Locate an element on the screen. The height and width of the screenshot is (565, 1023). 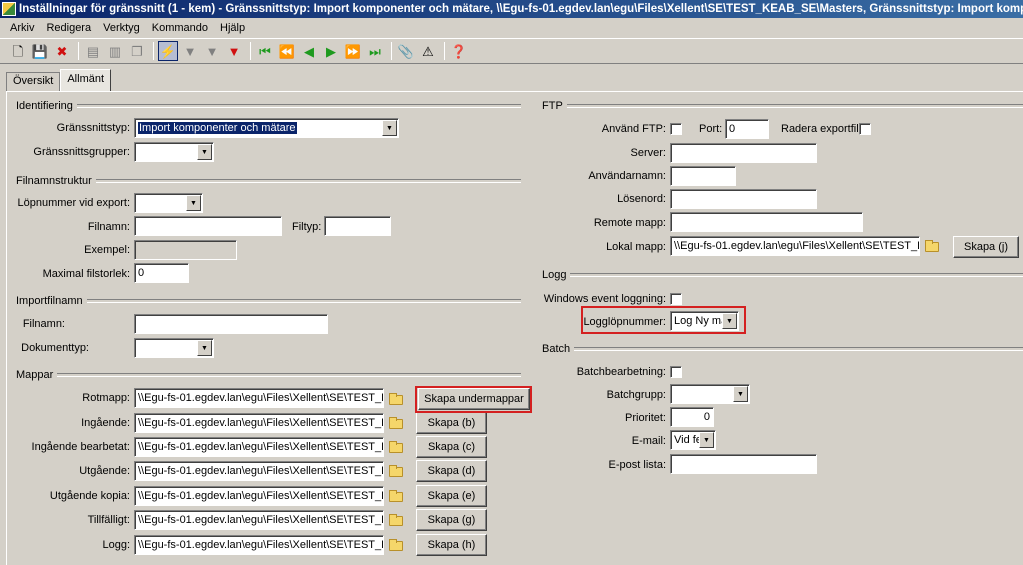
app-icon is located at coordinates (9, 9).